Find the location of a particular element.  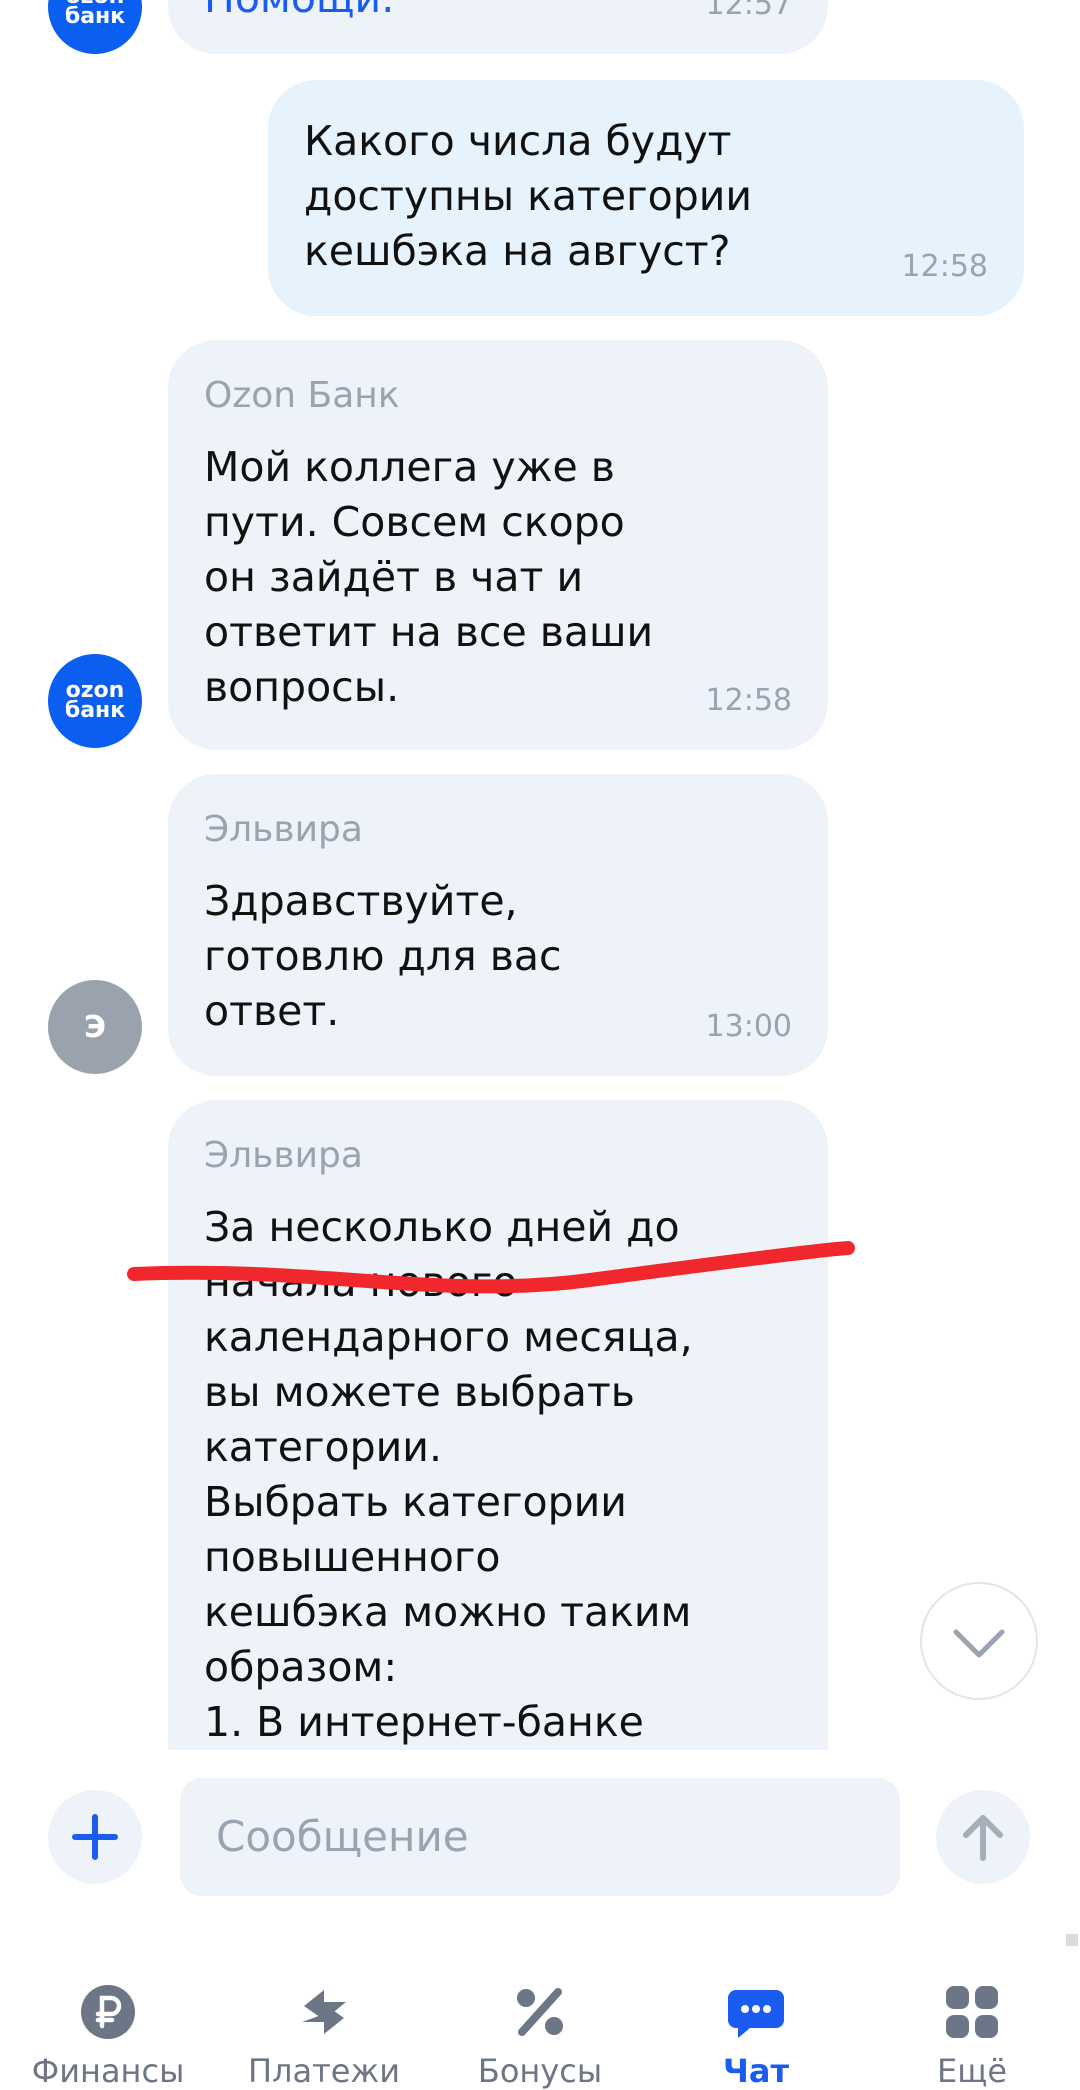

tab-bonuses: Бонусы is located at coordinates (540, 2025).